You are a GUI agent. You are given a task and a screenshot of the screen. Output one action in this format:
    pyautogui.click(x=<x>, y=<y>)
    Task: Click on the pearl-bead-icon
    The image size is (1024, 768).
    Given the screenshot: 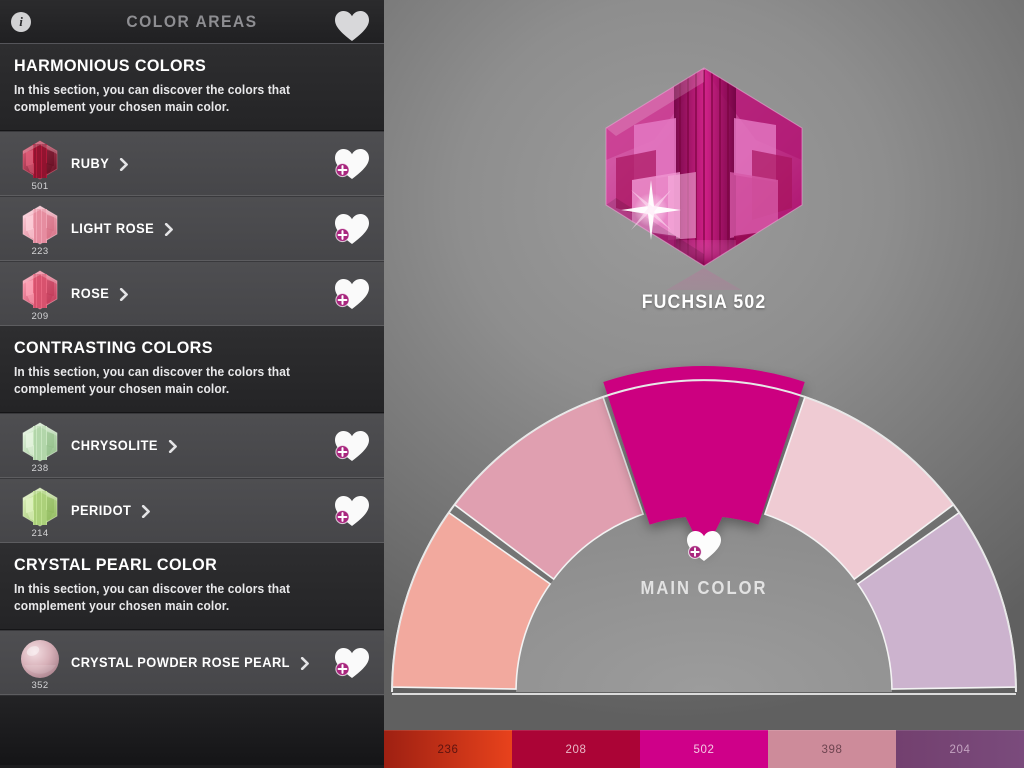 What is the action you would take?
    pyautogui.click(x=40, y=659)
    